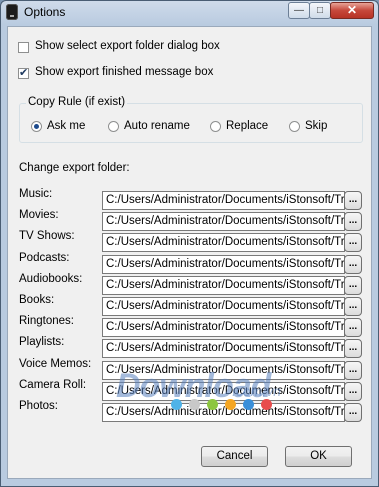  What do you see at coordinates (318, 456) in the screenshot?
I see `ok-button: OK` at bounding box center [318, 456].